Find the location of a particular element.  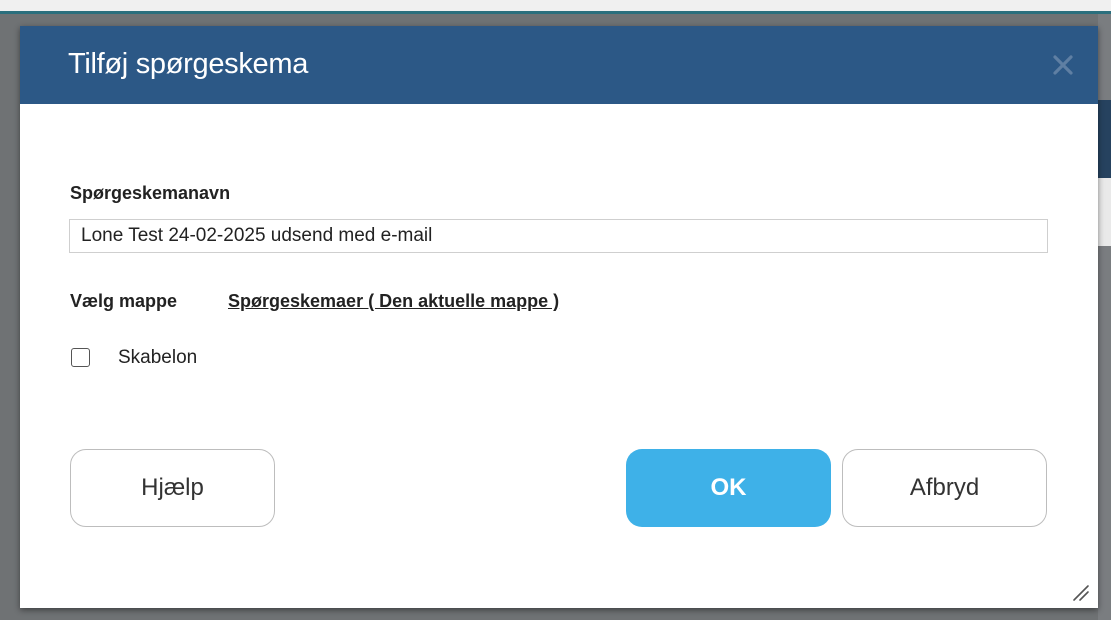

close-icon is located at coordinates (1063, 65).